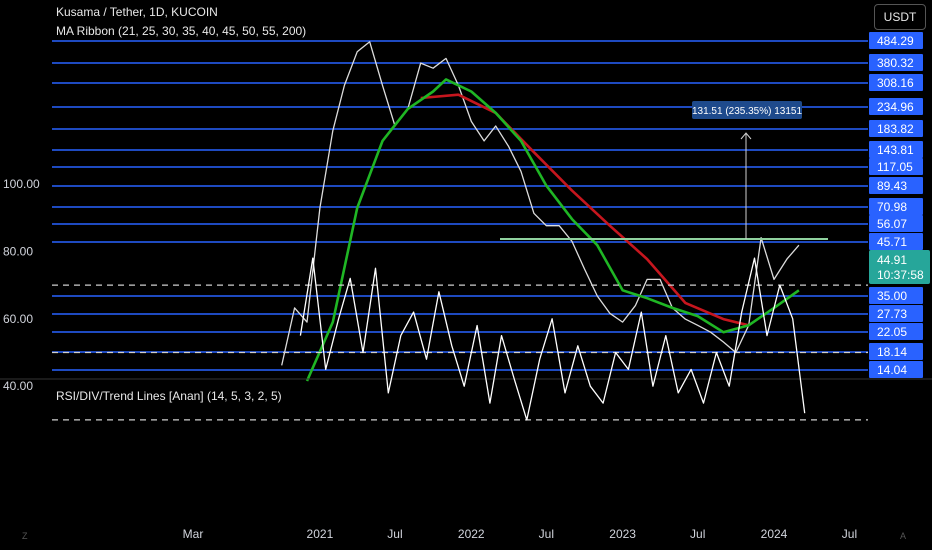 This screenshot has height=550, width=932. What do you see at coordinates (18, 251) in the screenshot?
I see `rsi-tick-1: 80.00` at bounding box center [18, 251].